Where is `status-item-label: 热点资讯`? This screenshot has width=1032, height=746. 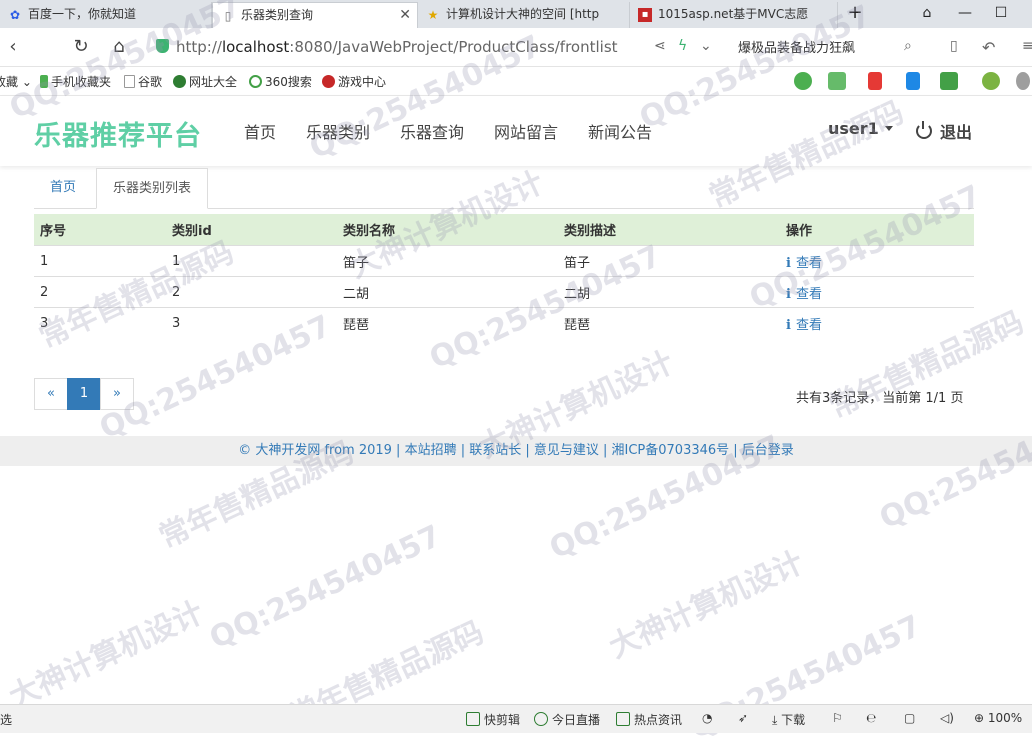 status-item-label: 热点资讯 is located at coordinates (658, 720).